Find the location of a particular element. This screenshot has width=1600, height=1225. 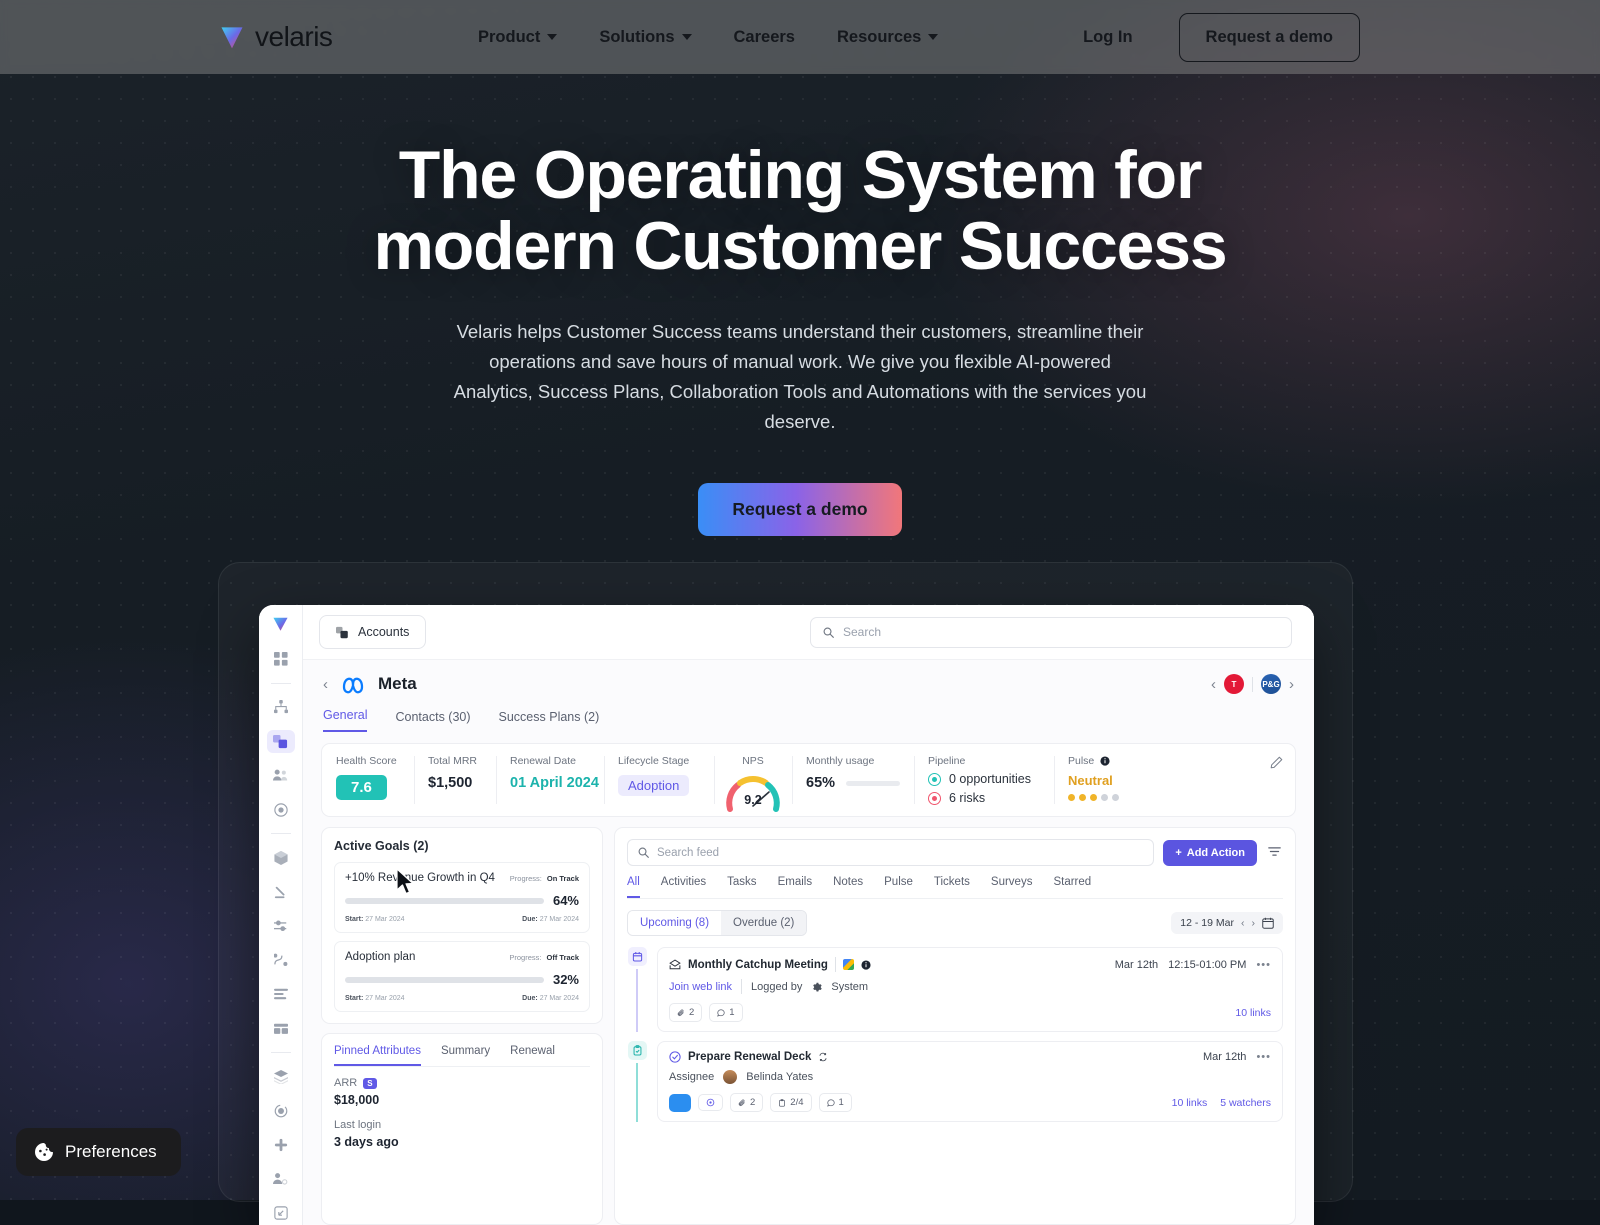

pg-logo-icon: P&G is located at coordinates (1271, 684).